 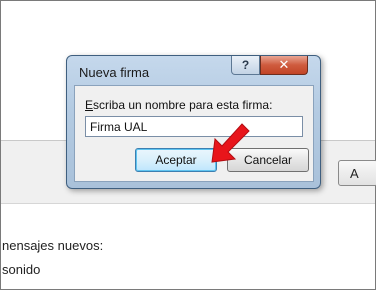 I want to click on help-button: ?, so click(x=245, y=65).